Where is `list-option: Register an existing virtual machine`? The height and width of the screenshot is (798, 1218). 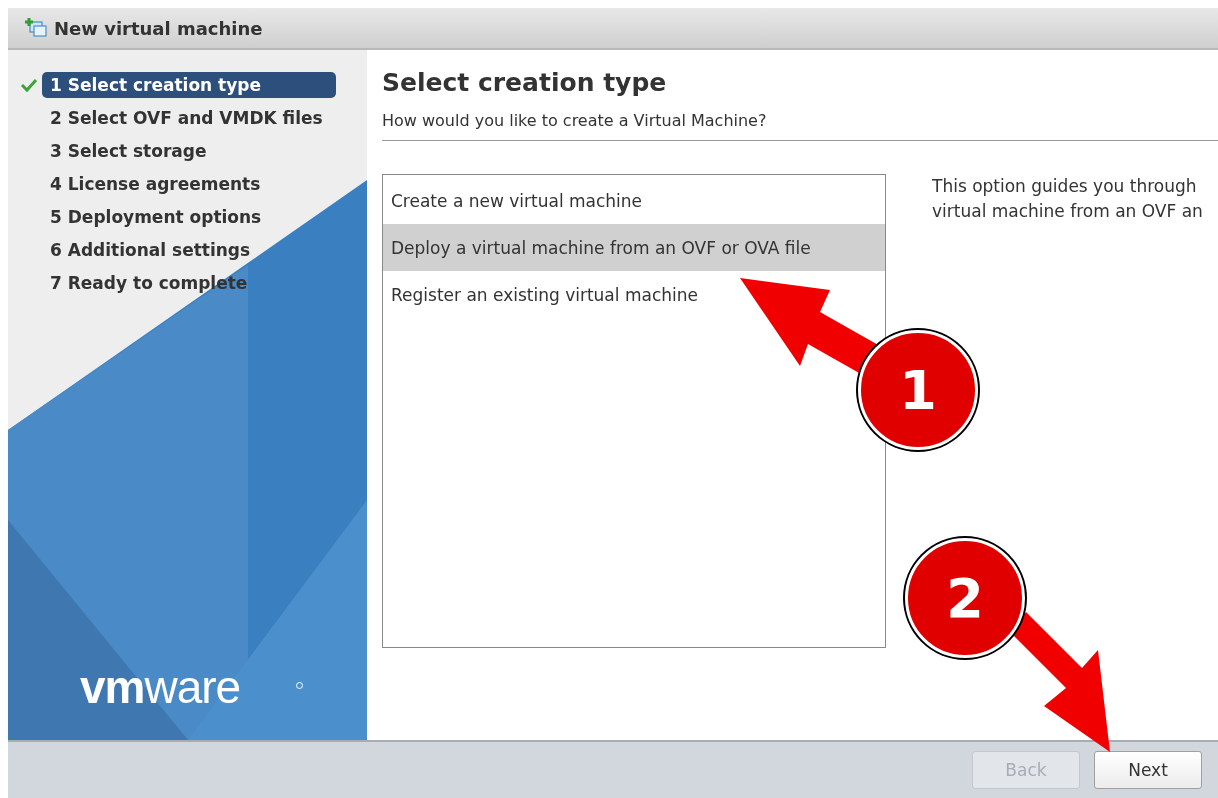 list-option: Register an existing virtual machine is located at coordinates (634, 294).